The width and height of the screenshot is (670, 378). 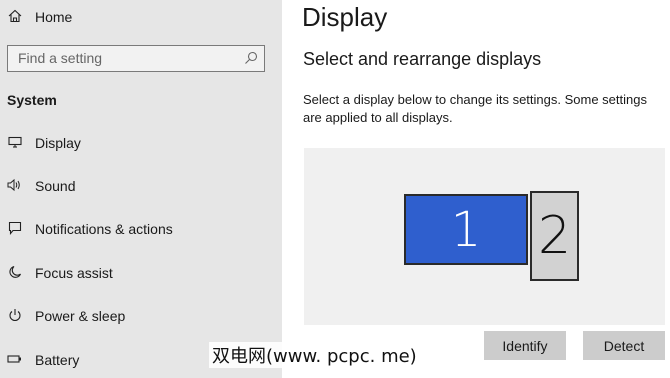 I want to click on settings-search-box, so click(x=136, y=58).